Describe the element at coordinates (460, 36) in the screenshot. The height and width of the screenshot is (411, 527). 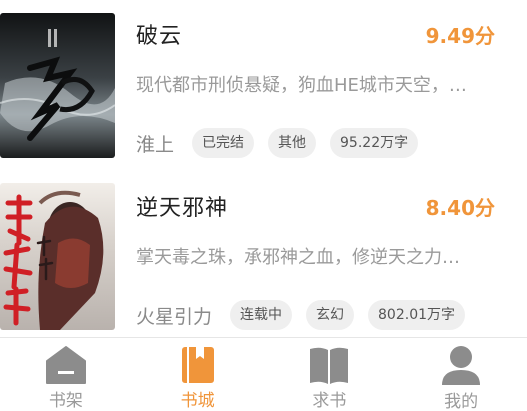
I see `book-score: 9.49分` at that location.